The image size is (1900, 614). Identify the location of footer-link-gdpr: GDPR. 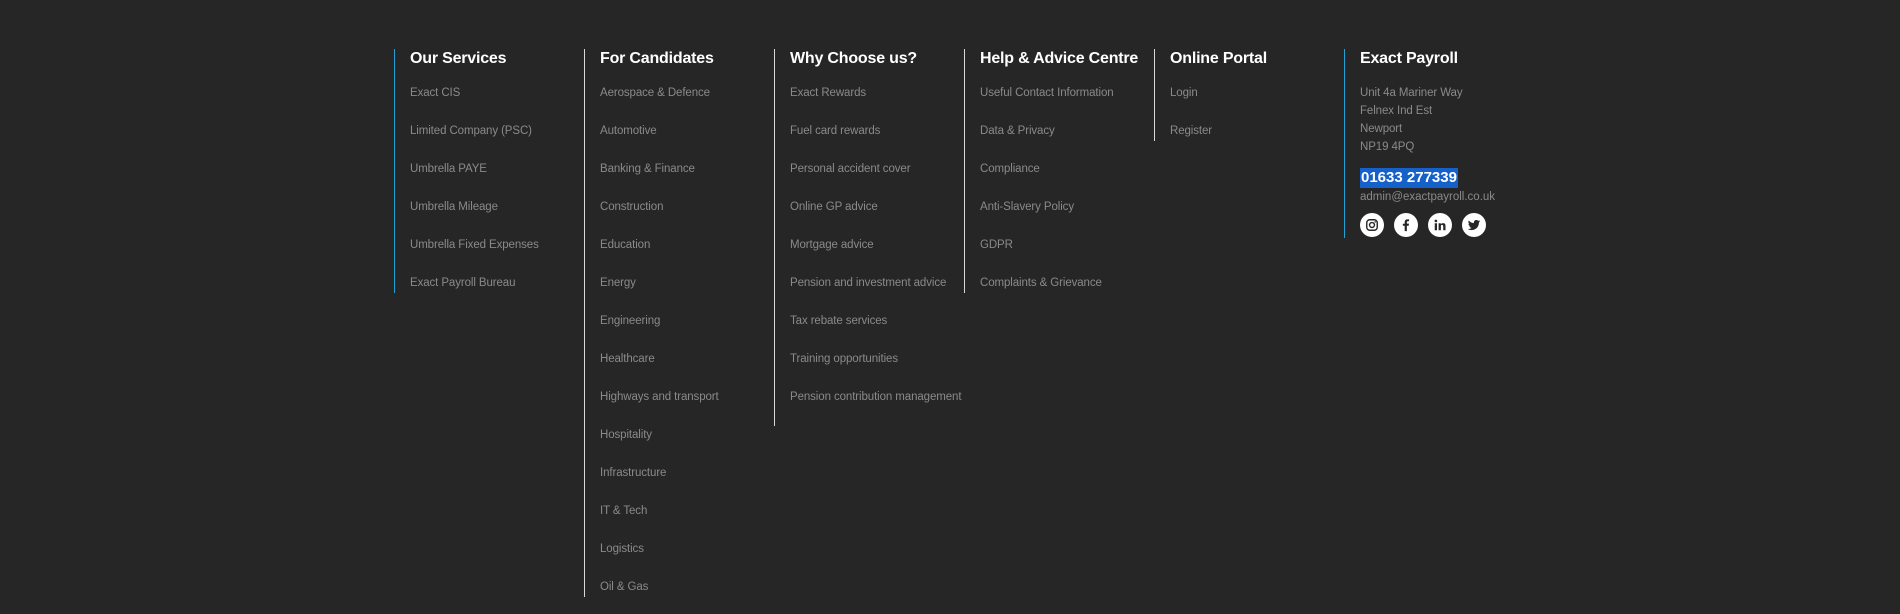
(1066, 245).